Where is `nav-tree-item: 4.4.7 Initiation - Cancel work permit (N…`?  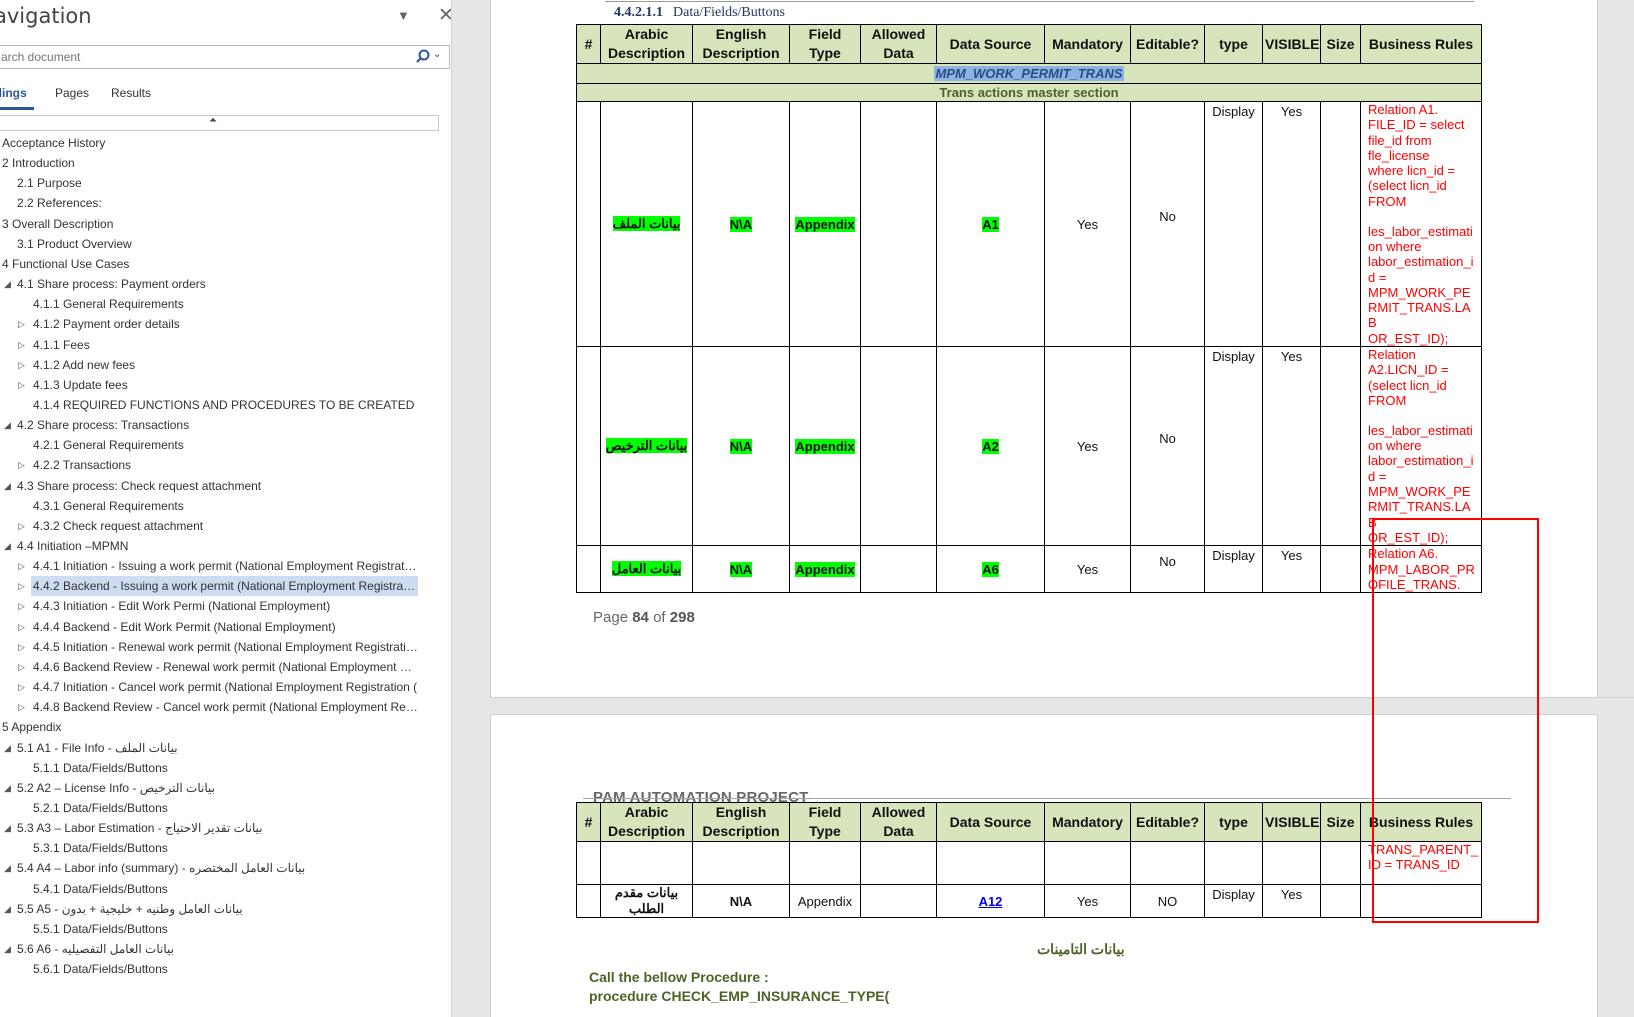 nav-tree-item: 4.4.7 Initiation - Cancel work permit (N… is located at coordinates (224, 687).